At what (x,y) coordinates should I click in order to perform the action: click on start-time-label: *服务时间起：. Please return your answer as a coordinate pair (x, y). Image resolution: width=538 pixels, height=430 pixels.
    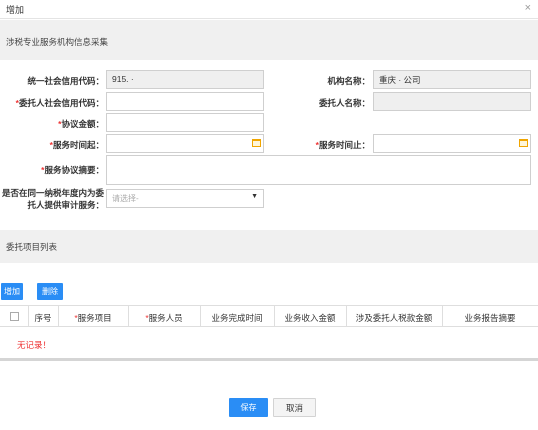
    Looking at the image, I should click on (76, 145).